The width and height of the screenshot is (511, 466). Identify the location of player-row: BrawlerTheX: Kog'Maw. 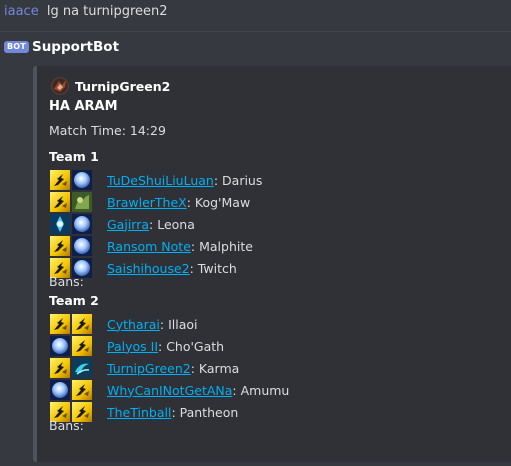
(150, 202).